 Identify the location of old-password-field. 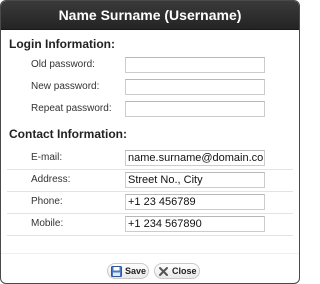
(195, 65).